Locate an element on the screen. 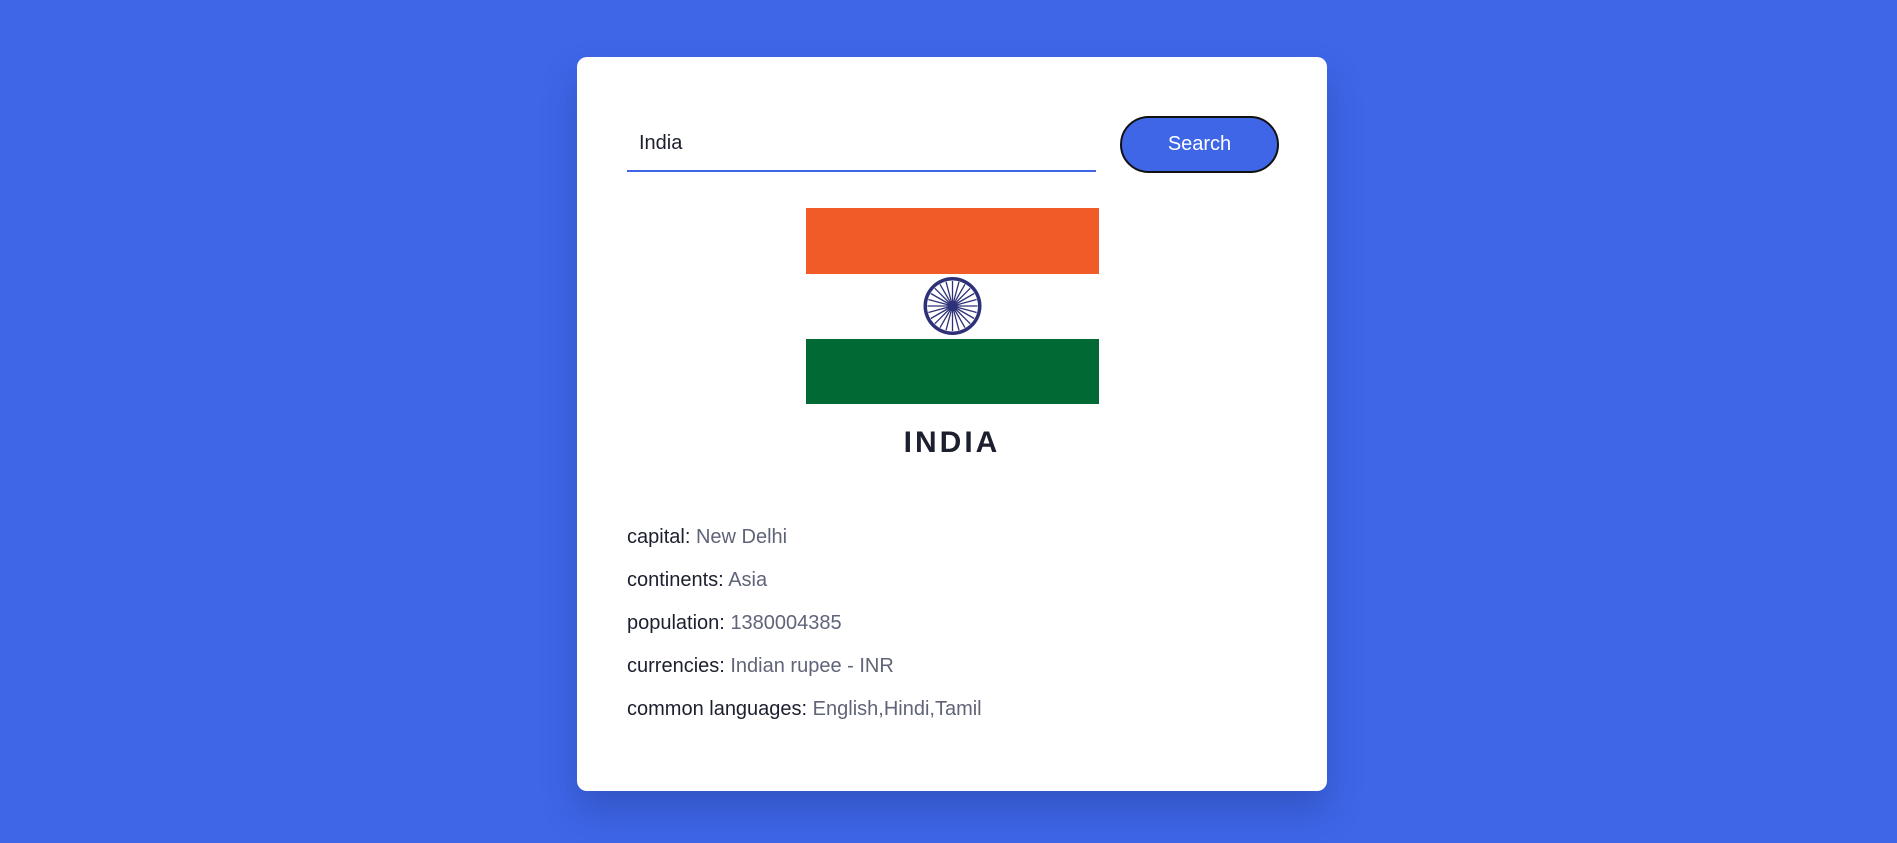 This screenshot has height=843, width=1897. detail-value: English,Hindi,Tamil is located at coordinates (897, 709).